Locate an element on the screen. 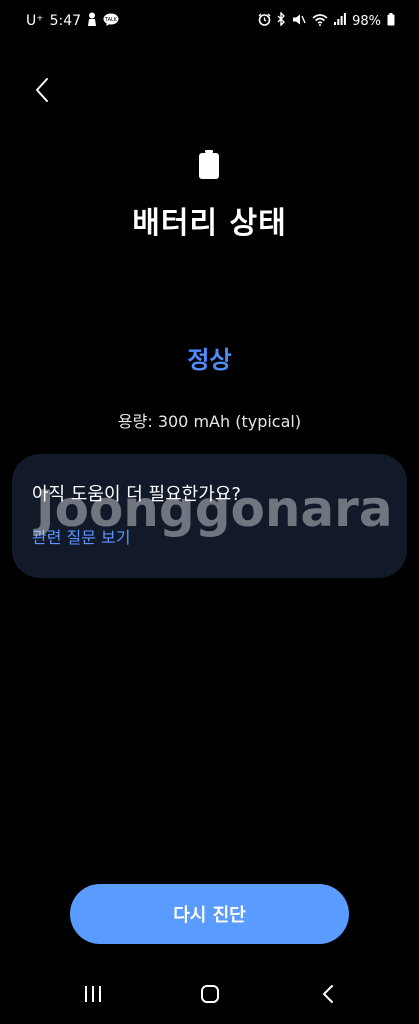 This screenshot has height=1024, width=419. home-icon is located at coordinates (210, 996).